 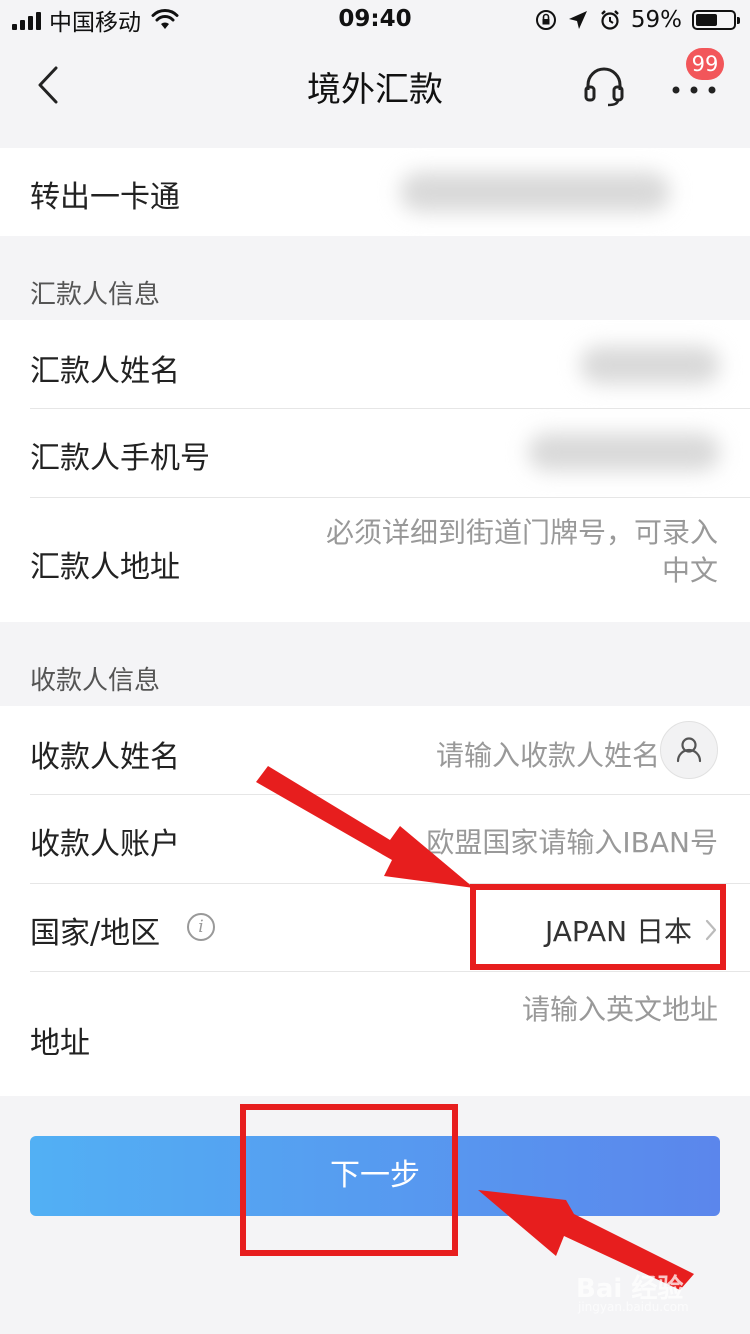 What do you see at coordinates (604, 86) in the screenshot?
I see `headset-icon` at bounding box center [604, 86].